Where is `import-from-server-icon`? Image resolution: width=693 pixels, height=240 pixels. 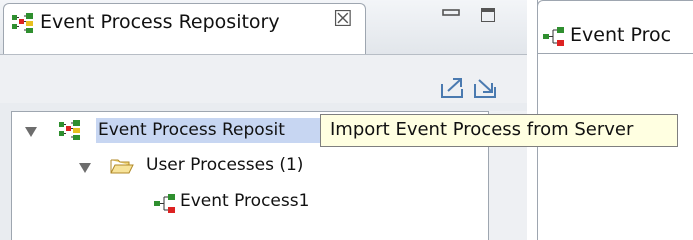 import-from-server-icon is located at coordinates (486, 88).